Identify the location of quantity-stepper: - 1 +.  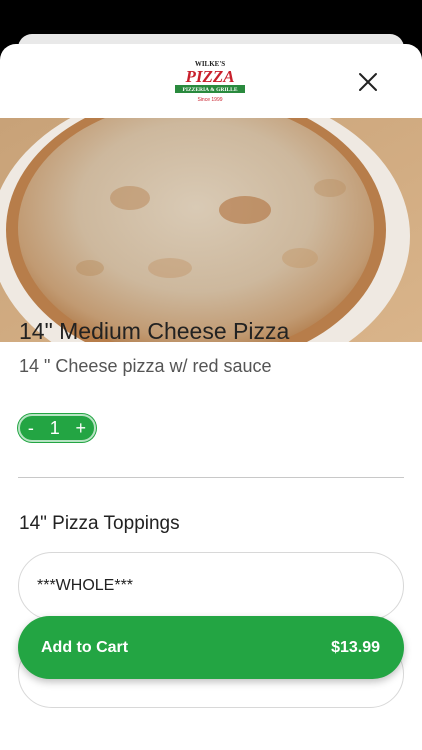
(57, 428).